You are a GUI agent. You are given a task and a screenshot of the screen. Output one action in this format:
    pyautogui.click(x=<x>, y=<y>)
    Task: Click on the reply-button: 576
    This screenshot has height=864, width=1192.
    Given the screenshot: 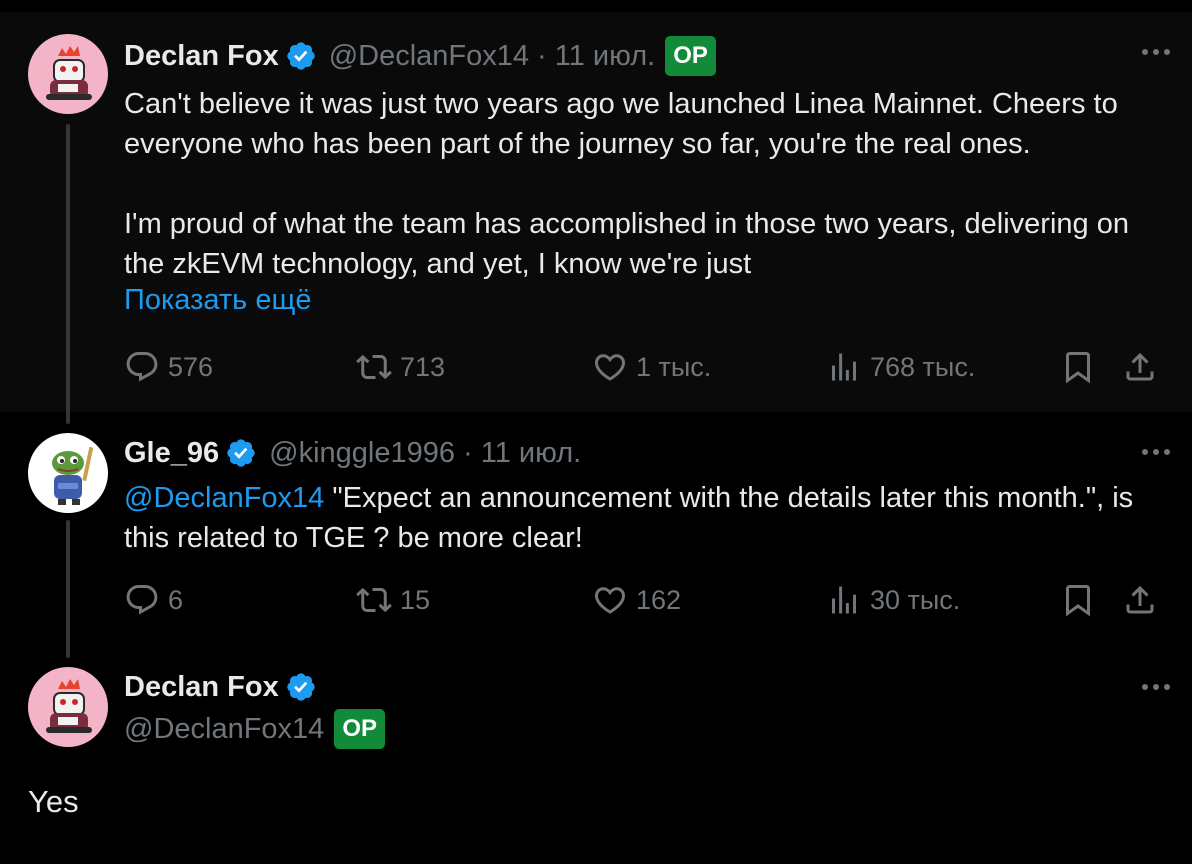 What is the action you would take?
    pyautogui.click(x=168, y=367)
    